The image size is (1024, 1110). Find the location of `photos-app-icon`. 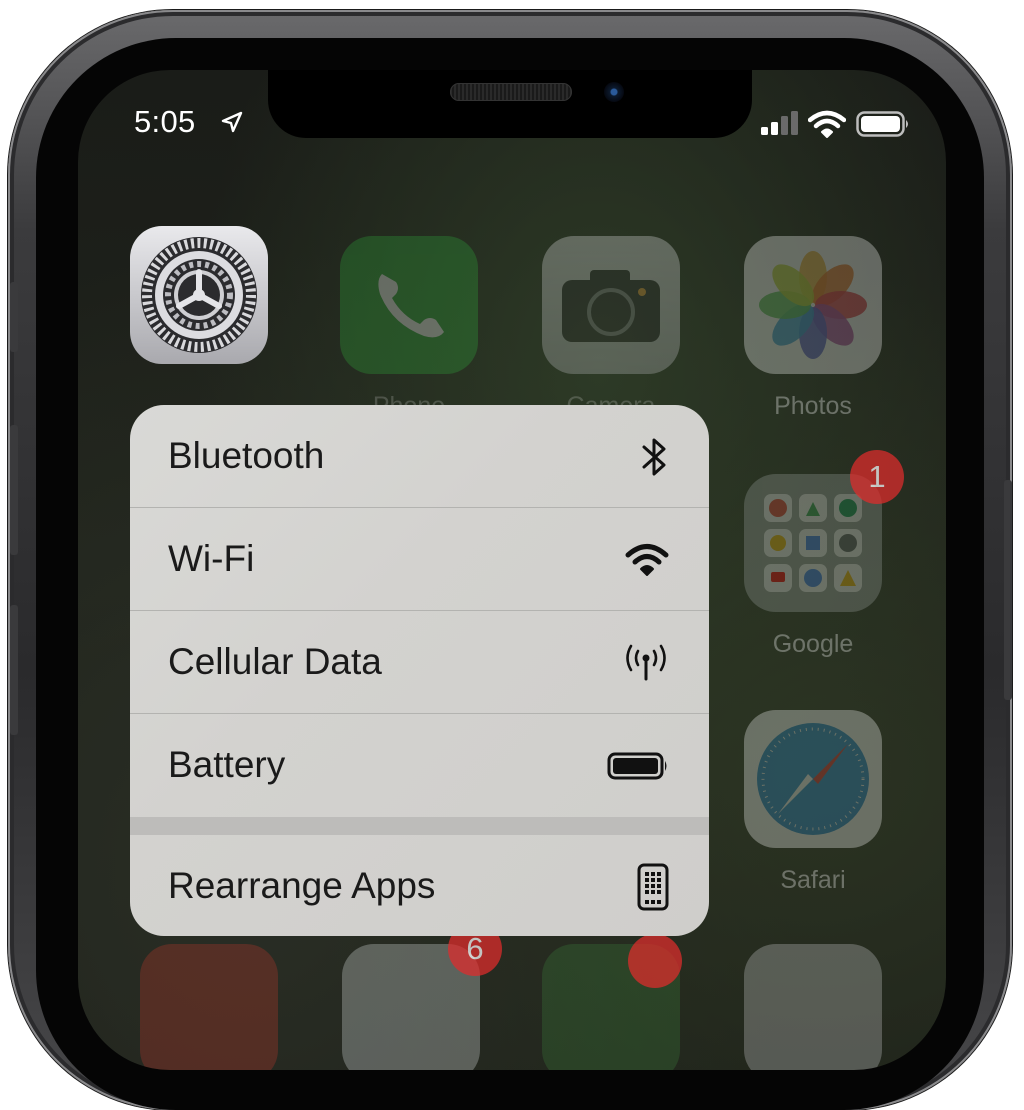

photos-app-icon is located at coordinates (813, 305).